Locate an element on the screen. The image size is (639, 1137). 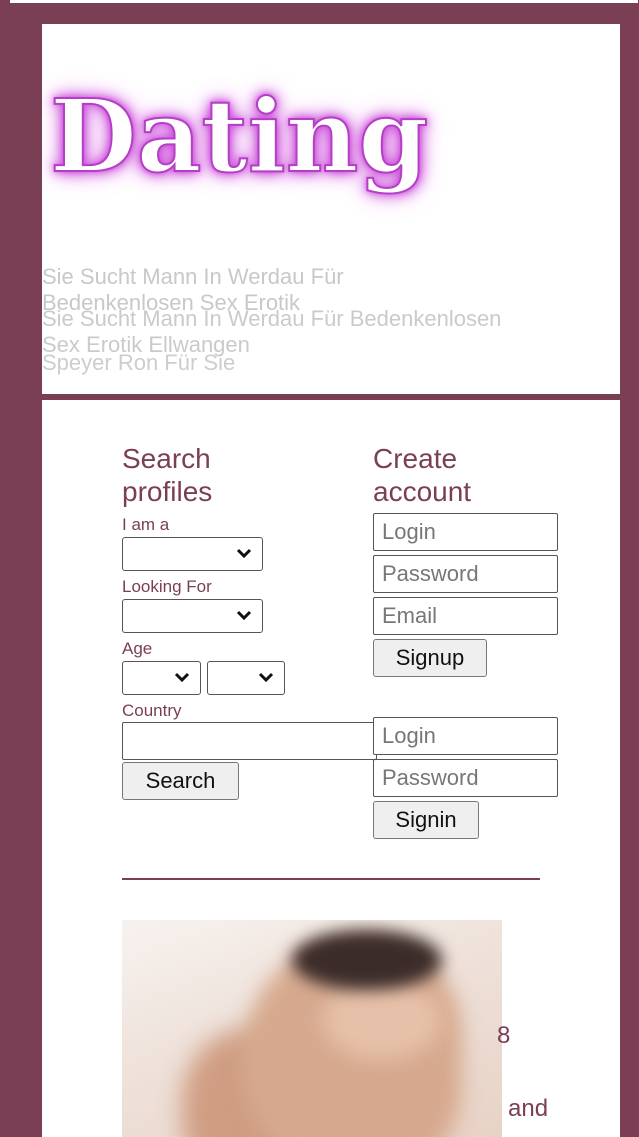
country-label: Country is located at coordinates (152, 710).